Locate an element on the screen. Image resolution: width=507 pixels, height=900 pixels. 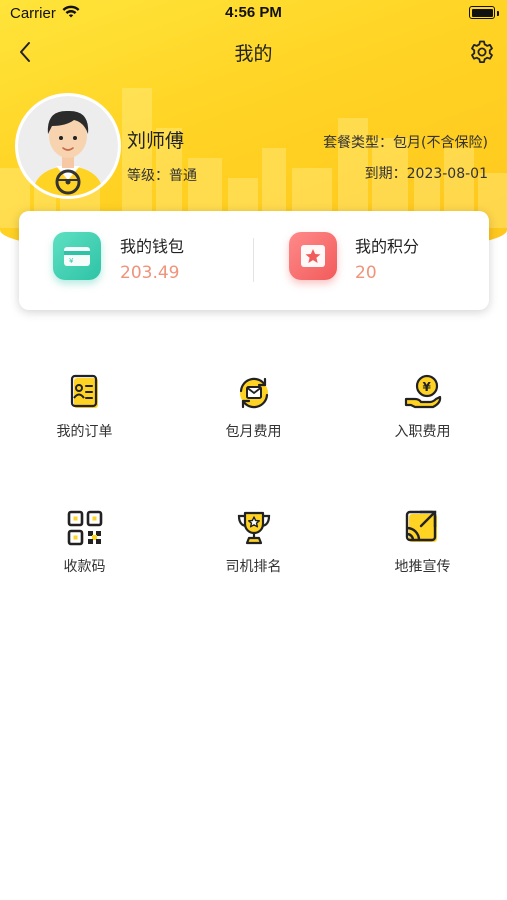
driver-name: 刘师傅 is located at coordinates (156, 141).